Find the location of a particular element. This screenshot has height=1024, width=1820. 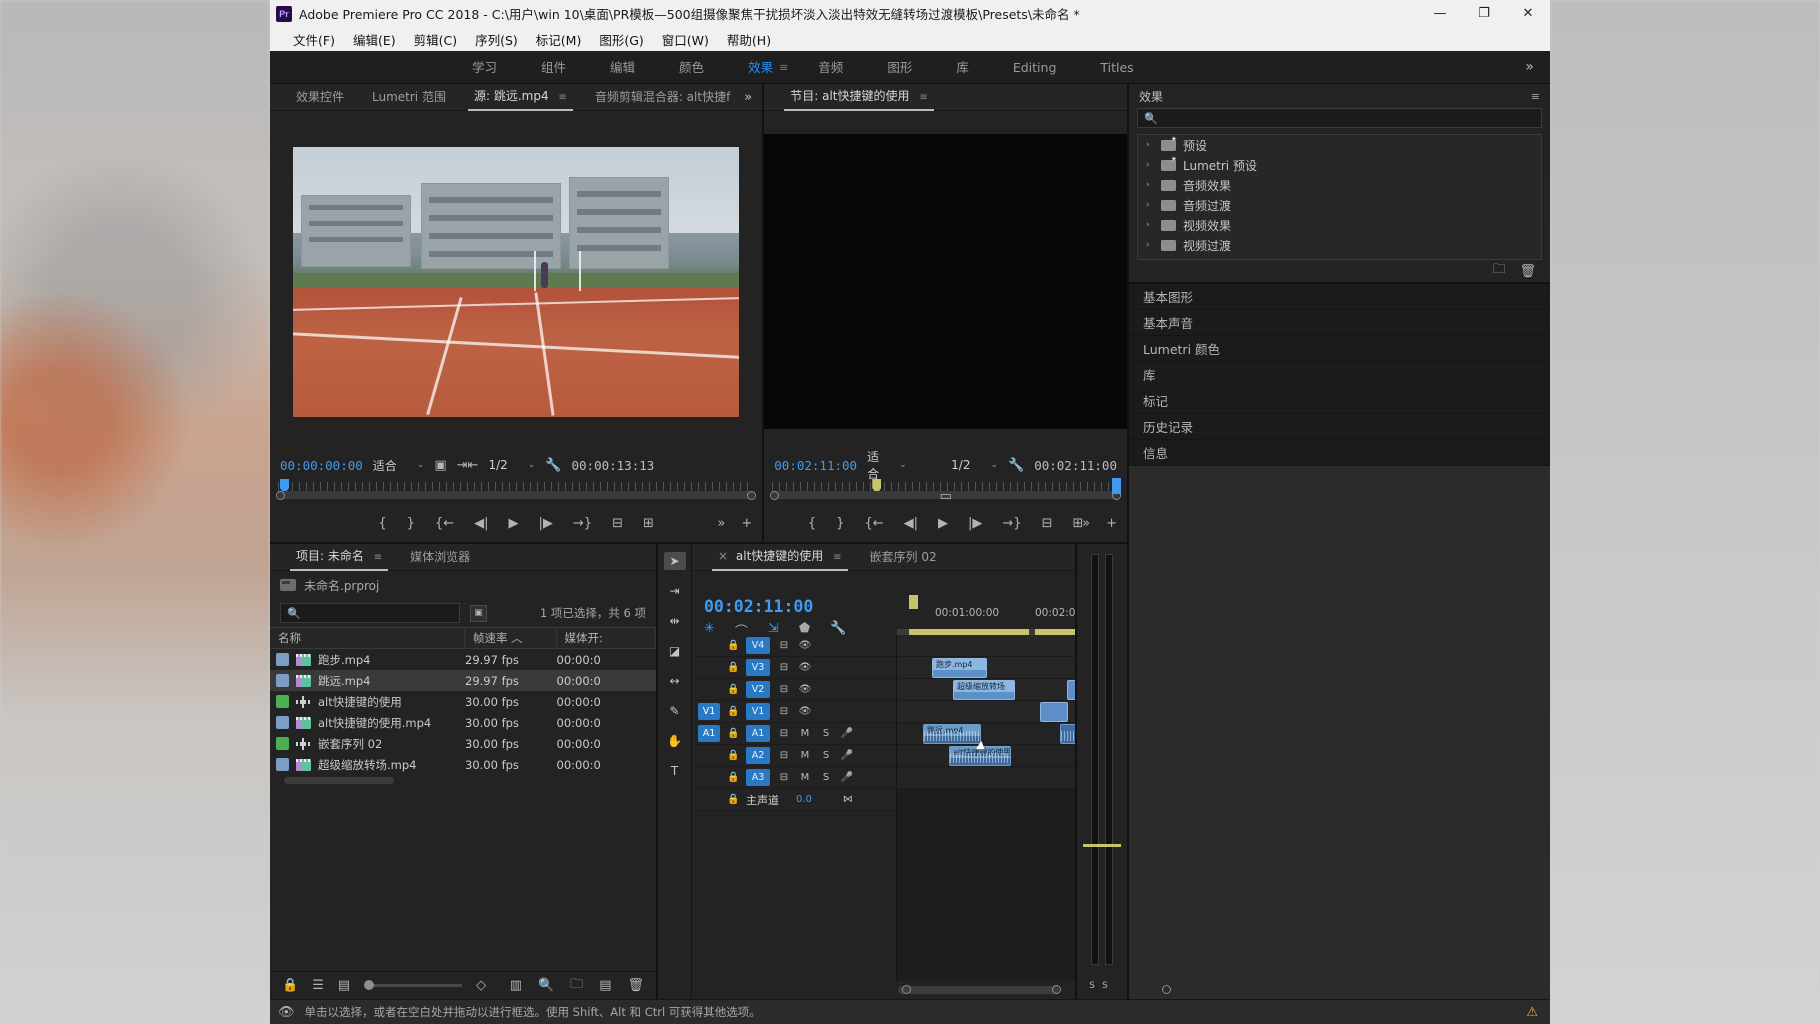

table-row: 超级缩放转场.mp4 30.00 fps 00:00:0 is located at coordinates (463, 764).